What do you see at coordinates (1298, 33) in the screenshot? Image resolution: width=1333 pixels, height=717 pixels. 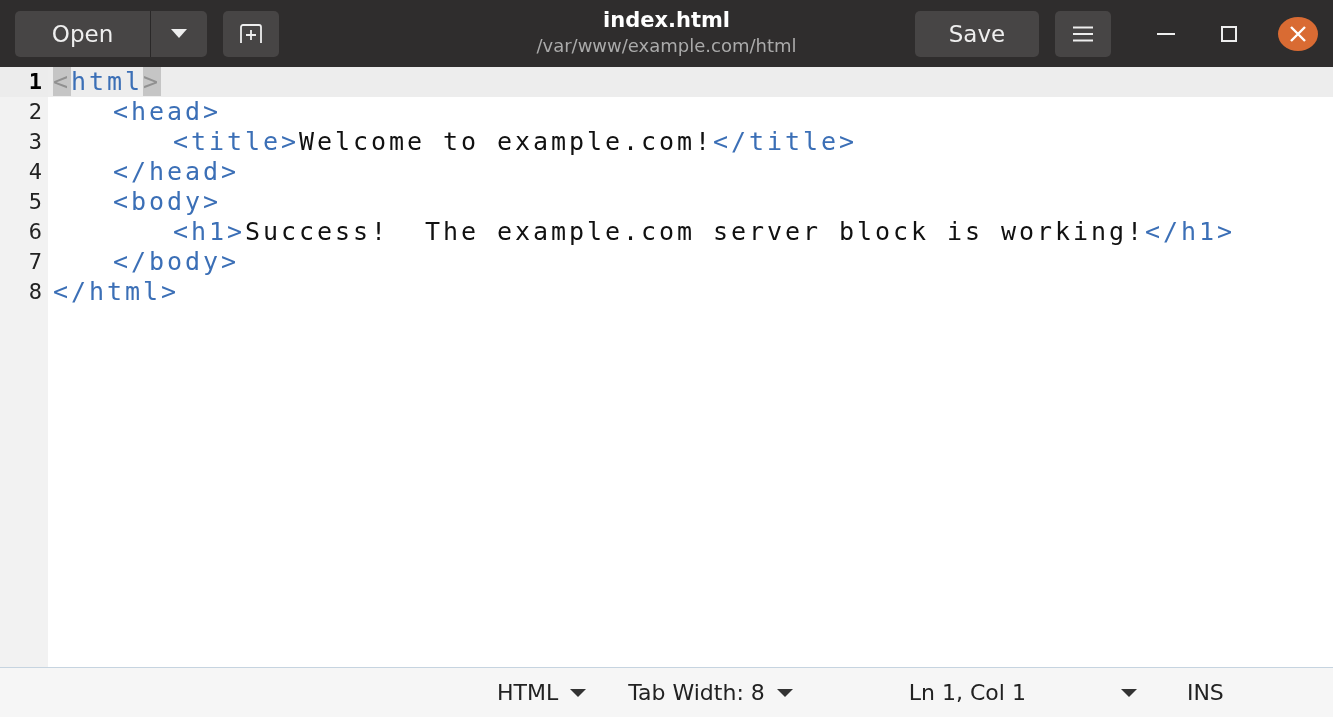 I see `close-icon` at bounding box center [1298, 33].